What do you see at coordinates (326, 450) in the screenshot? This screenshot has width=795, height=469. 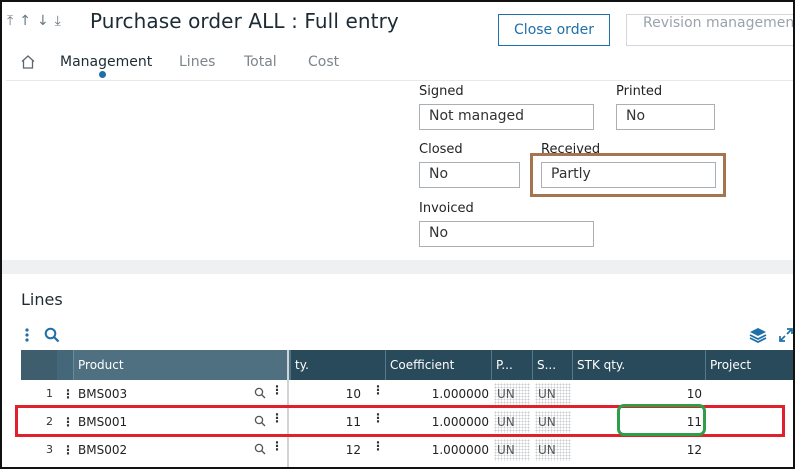 I see `qty-cell: 12` at bounding box center [326, 450].